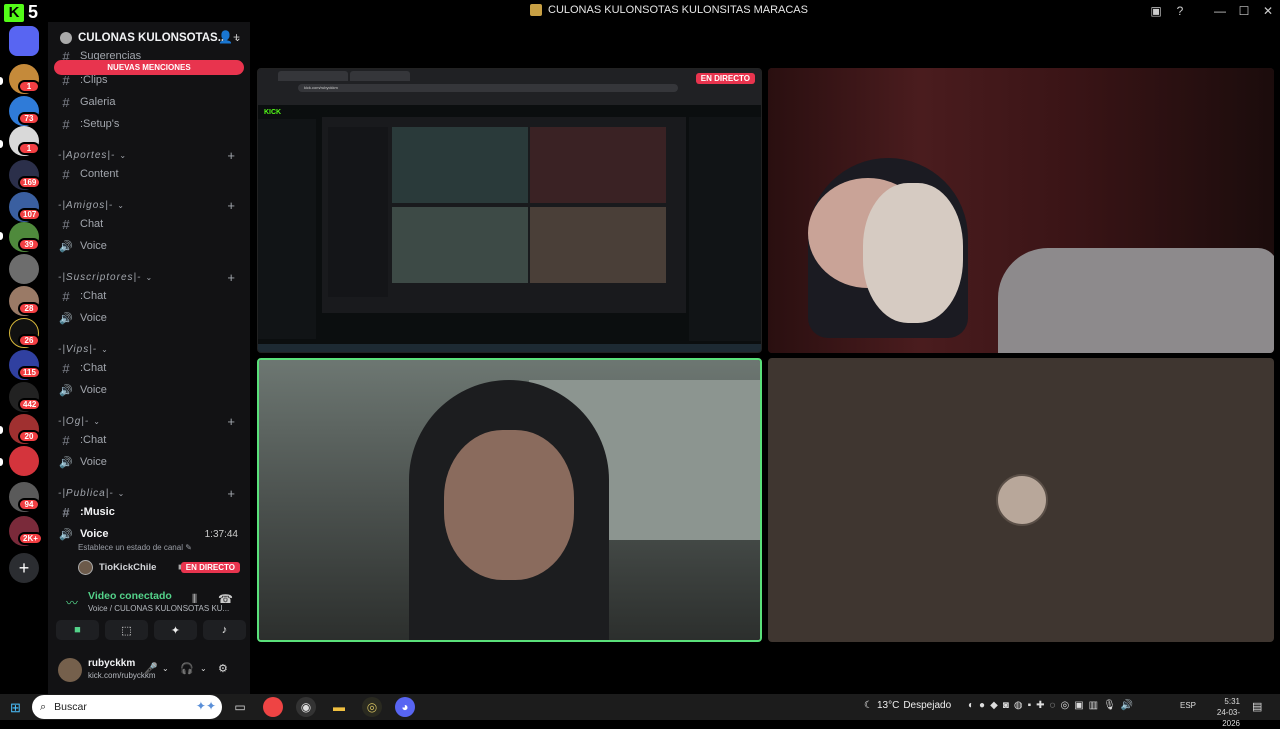 The width and height of the screenshot is (1280, 729). I want to click on add-user-icon: 👤+, so click(229, 37).